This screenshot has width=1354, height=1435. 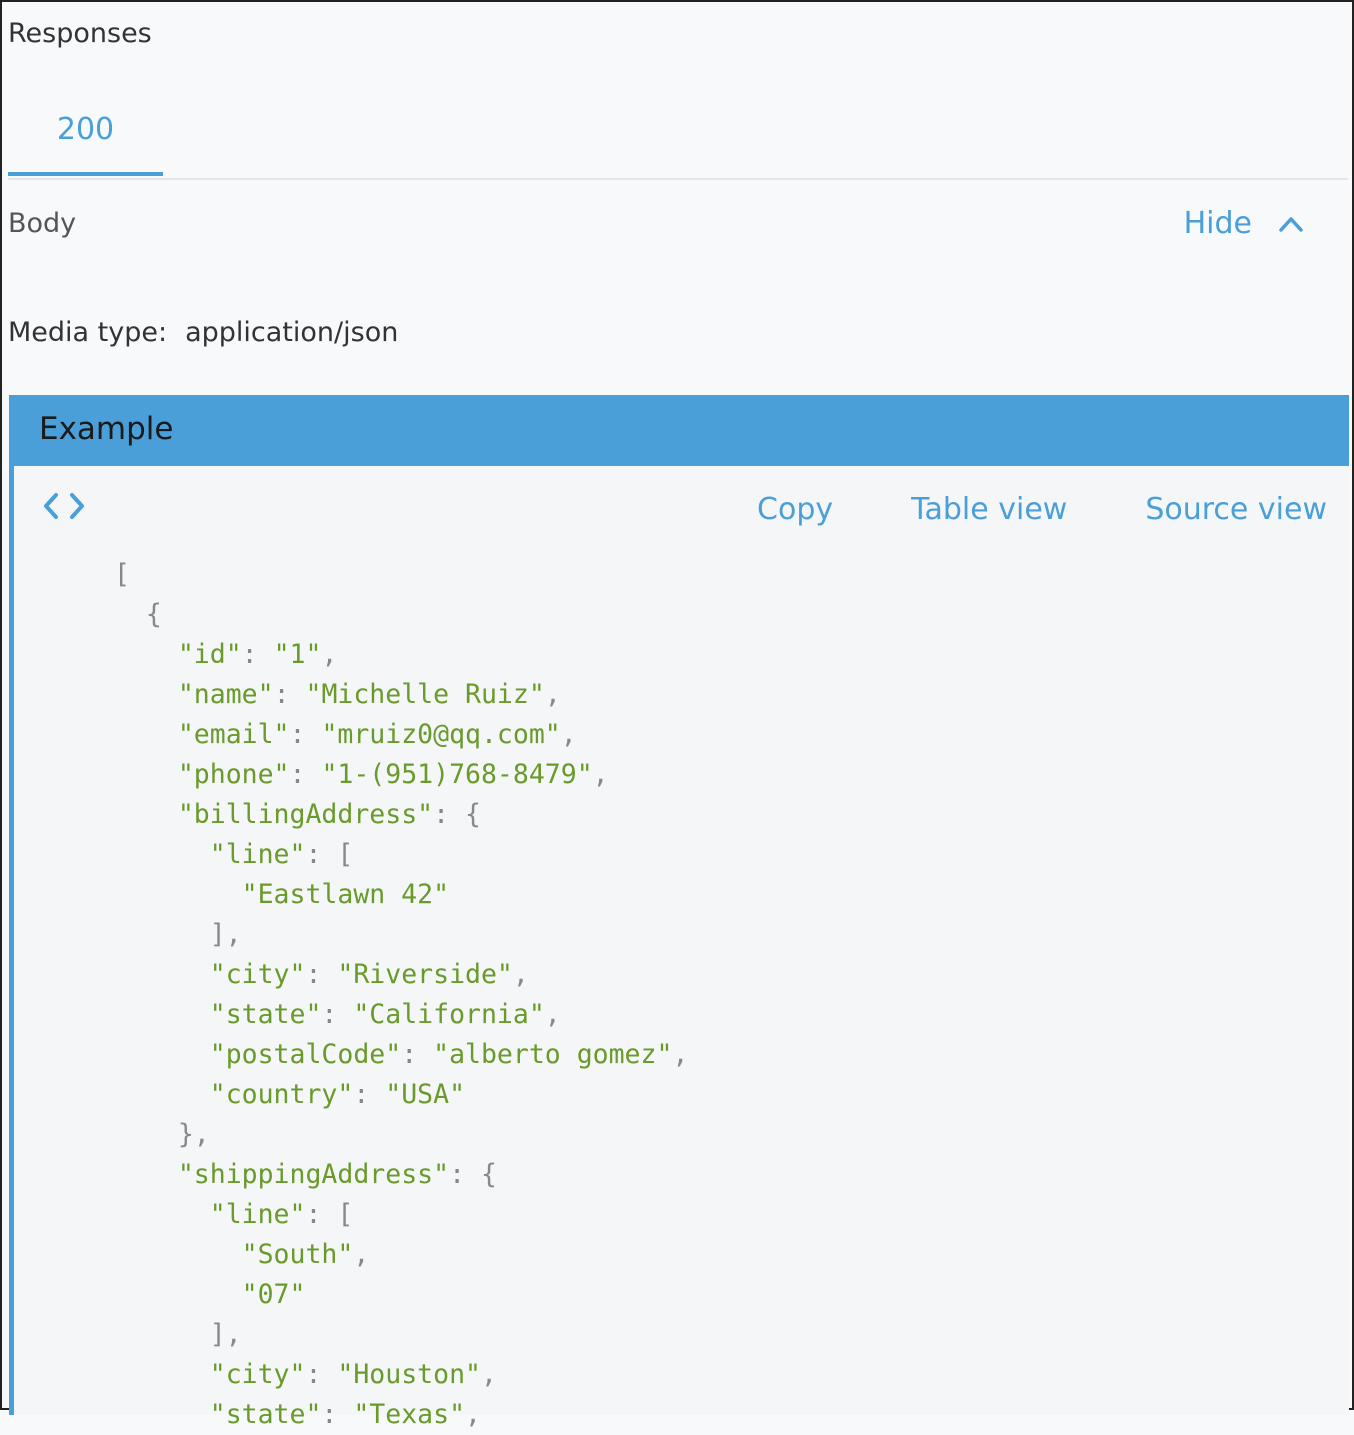 What do you see at coordinates (313, 1174) in the screenshot?
I see `code-token-key: "shippingAddress"` at bounding box center [313, 1174].